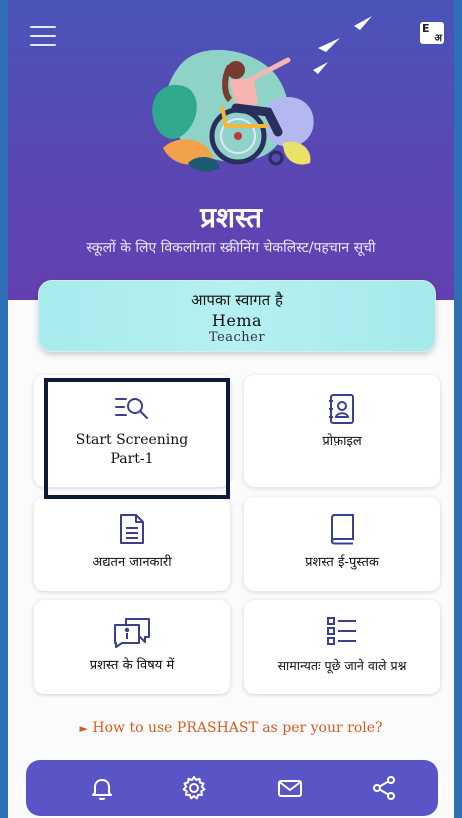 The image size is (462, 818). I want to click on faq-list-icon, so click(341, 631).